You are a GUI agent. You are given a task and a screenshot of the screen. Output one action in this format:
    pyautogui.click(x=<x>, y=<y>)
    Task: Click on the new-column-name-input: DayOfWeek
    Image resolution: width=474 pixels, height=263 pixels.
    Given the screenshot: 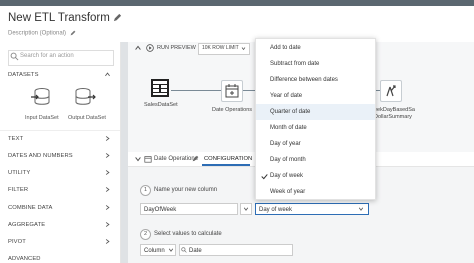 What is the action you would take?
    pyautogui.click(x=189, y=209)
    